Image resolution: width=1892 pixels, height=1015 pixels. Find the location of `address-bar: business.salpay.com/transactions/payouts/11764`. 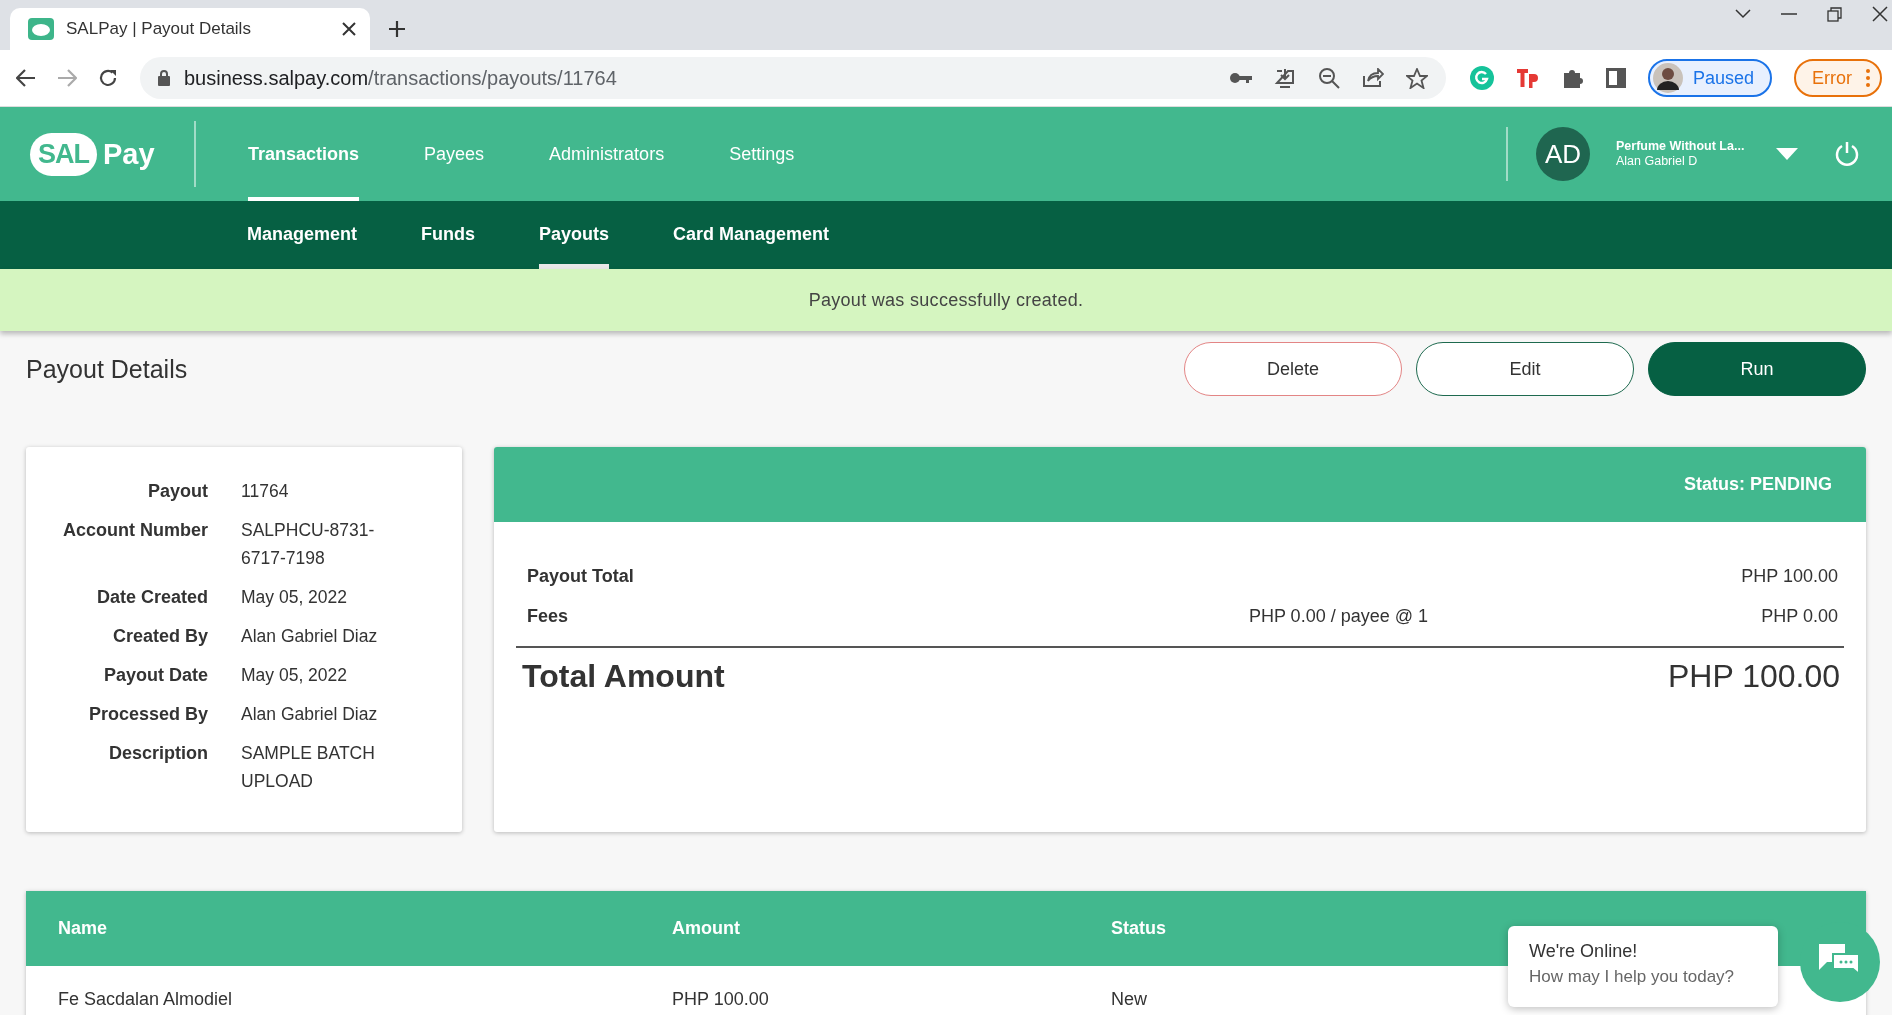

address-bar: business.salpay.com/transactions/payouts/11764 is located at coordinates (792, 78).